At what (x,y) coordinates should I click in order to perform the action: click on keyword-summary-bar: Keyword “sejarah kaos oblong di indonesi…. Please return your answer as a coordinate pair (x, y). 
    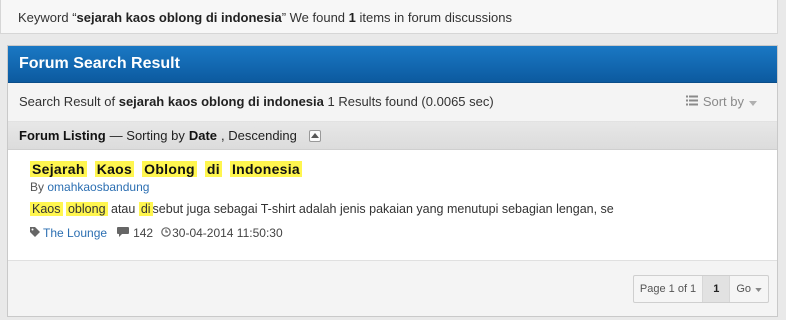
    Looking at the image, I should click on (389, 17).